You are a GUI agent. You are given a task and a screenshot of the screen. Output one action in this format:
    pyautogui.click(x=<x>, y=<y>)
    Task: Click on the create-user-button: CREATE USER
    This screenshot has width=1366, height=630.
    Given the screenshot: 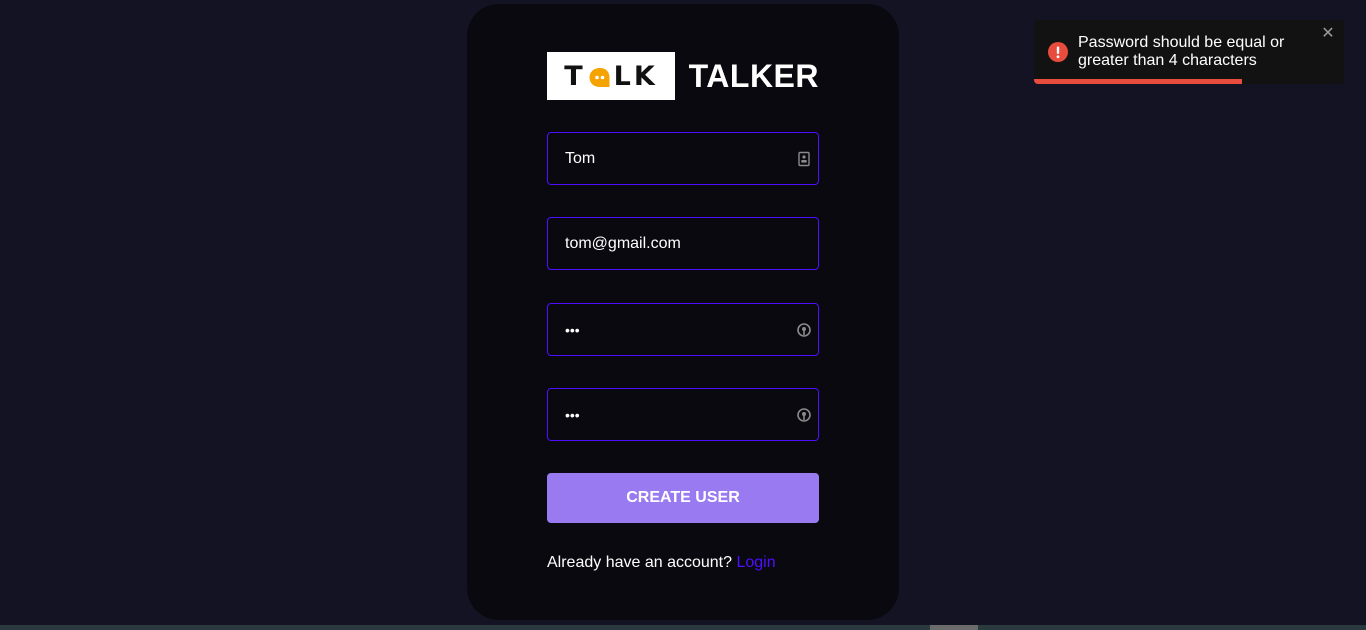 What is the action you would take?
    pyautogui.click(x=683, y=498)
    